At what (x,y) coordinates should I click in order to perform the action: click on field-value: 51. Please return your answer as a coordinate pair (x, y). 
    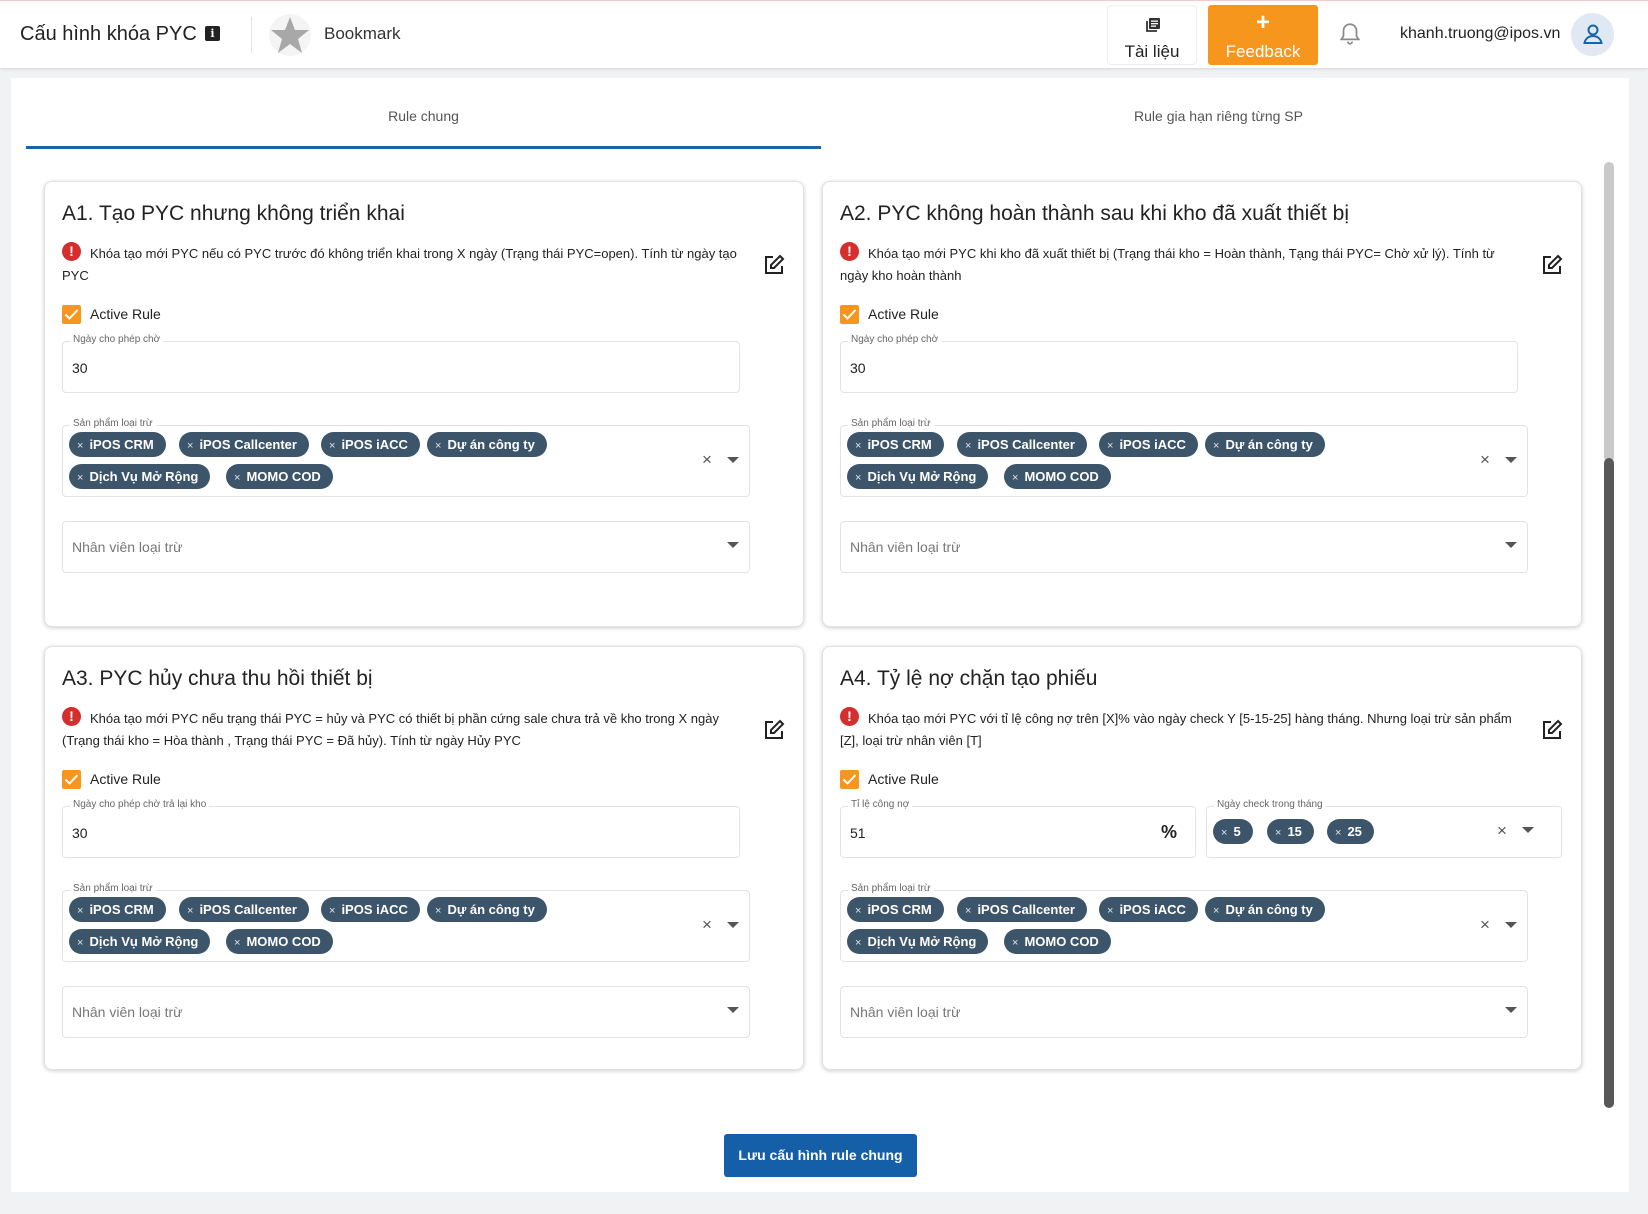
    Looking at the image, I should click on (858, 833).